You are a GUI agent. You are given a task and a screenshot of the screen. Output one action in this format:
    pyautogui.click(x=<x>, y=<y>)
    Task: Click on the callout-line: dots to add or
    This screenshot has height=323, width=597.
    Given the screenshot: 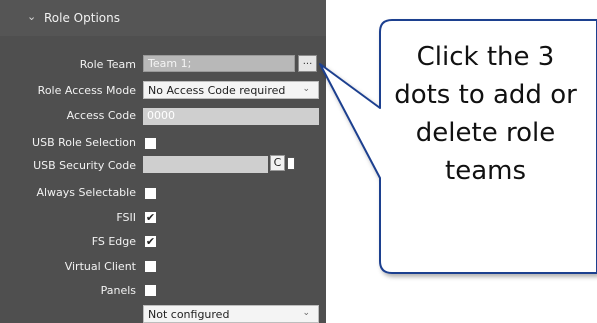 What is the action you would take?
    pyautogui.click(x=485, y=95)
    